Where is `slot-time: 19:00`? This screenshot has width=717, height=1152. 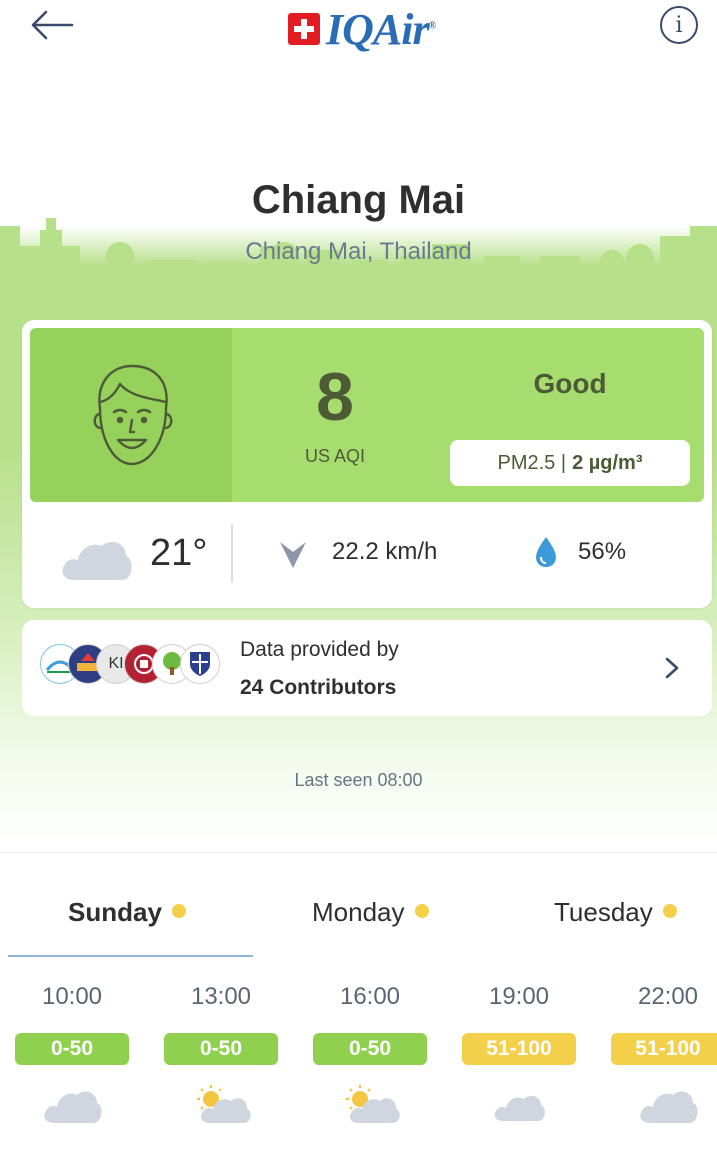 slot-time: 19:00 is located at coordinates (519, 996).